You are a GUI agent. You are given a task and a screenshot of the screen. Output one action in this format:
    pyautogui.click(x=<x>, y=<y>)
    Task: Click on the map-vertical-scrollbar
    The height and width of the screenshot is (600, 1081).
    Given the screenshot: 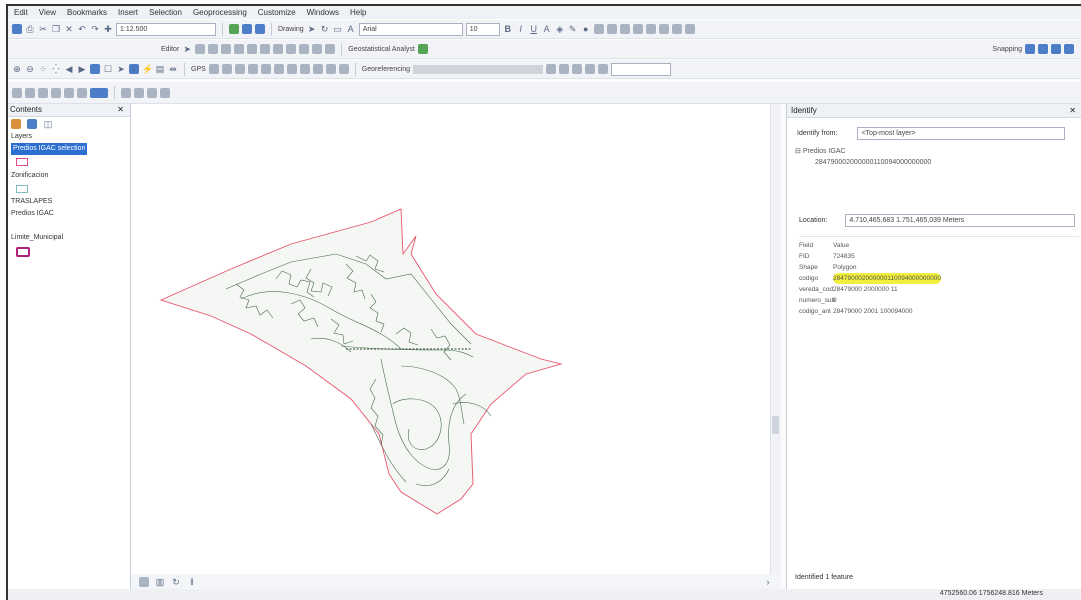 What is the action you would take?
    pyautogui.click(x=775, y=339)
    